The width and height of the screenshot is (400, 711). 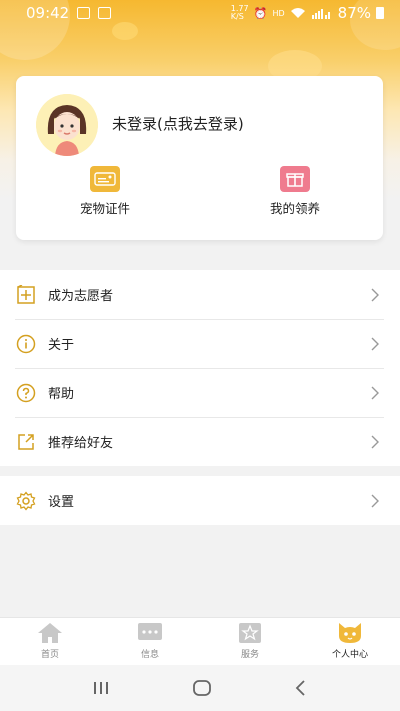 I want to click on home-button-icon, so click(x=202, y=688).